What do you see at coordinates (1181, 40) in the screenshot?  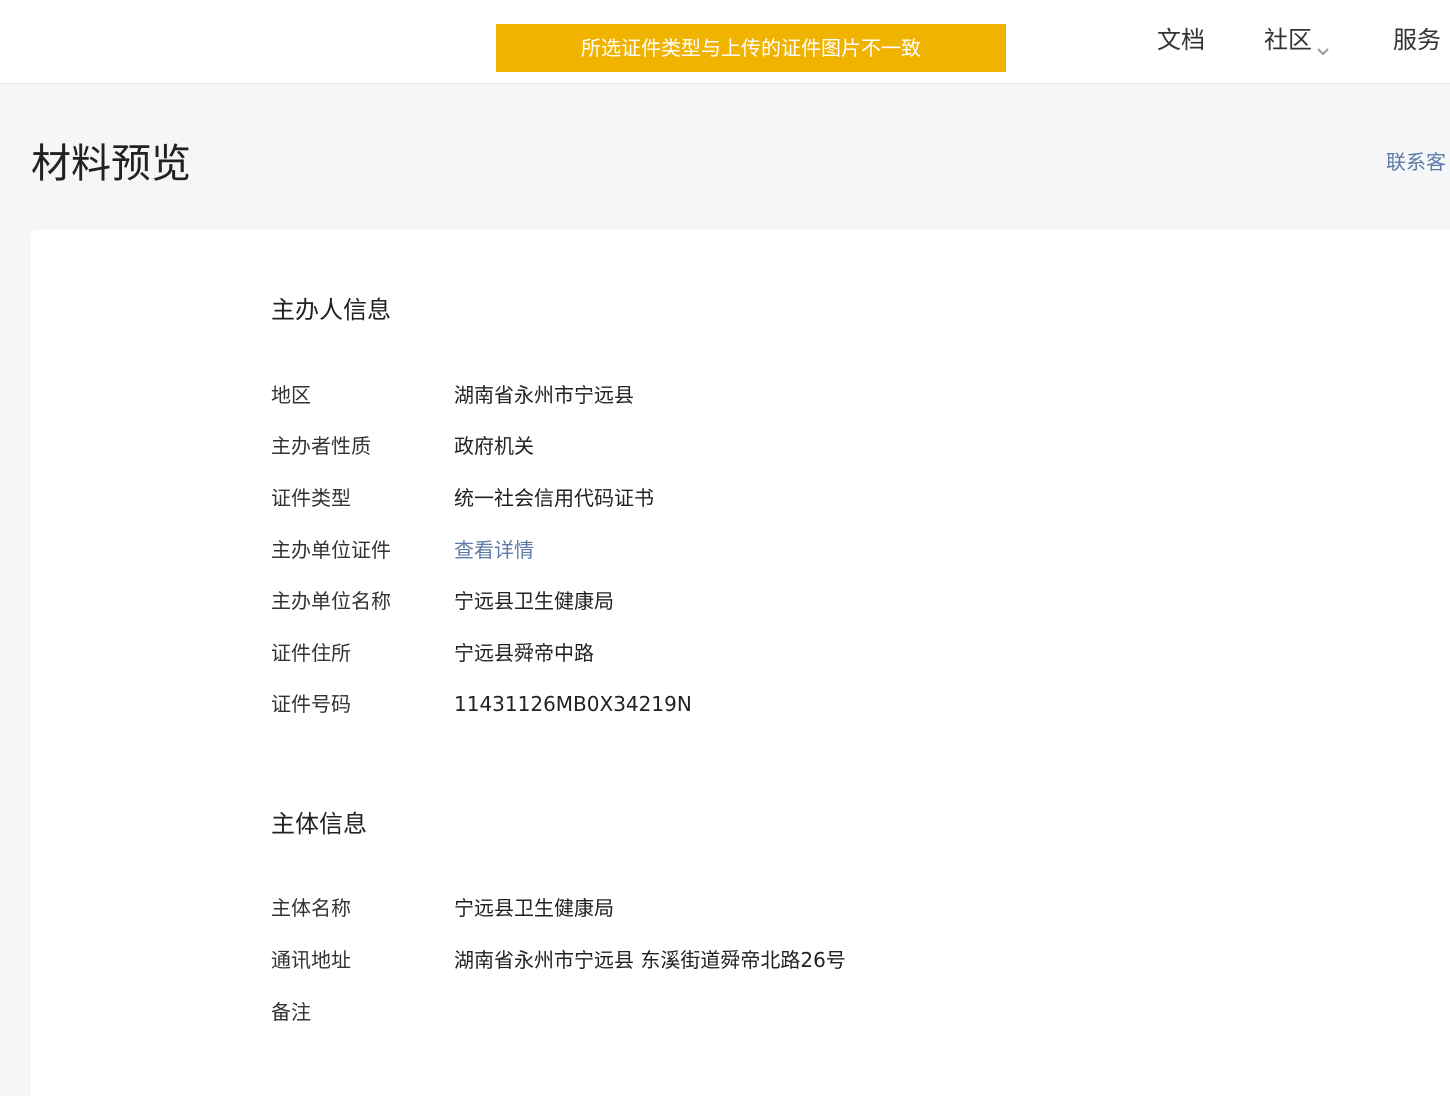 I see `nav-docs: 文档` at bounding box center [1181, 40].